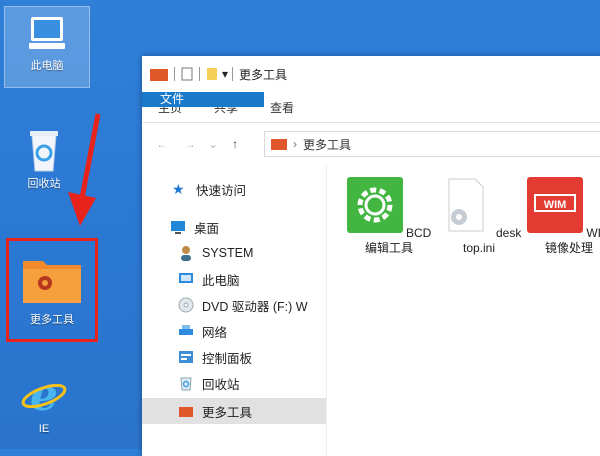 The image size is (600, 456). What do you see at coordinates (371, 107) in the screenshot?
I see `ribbon-tabs: 文件 主页 共享 查看` at bounding box center [371, 107].